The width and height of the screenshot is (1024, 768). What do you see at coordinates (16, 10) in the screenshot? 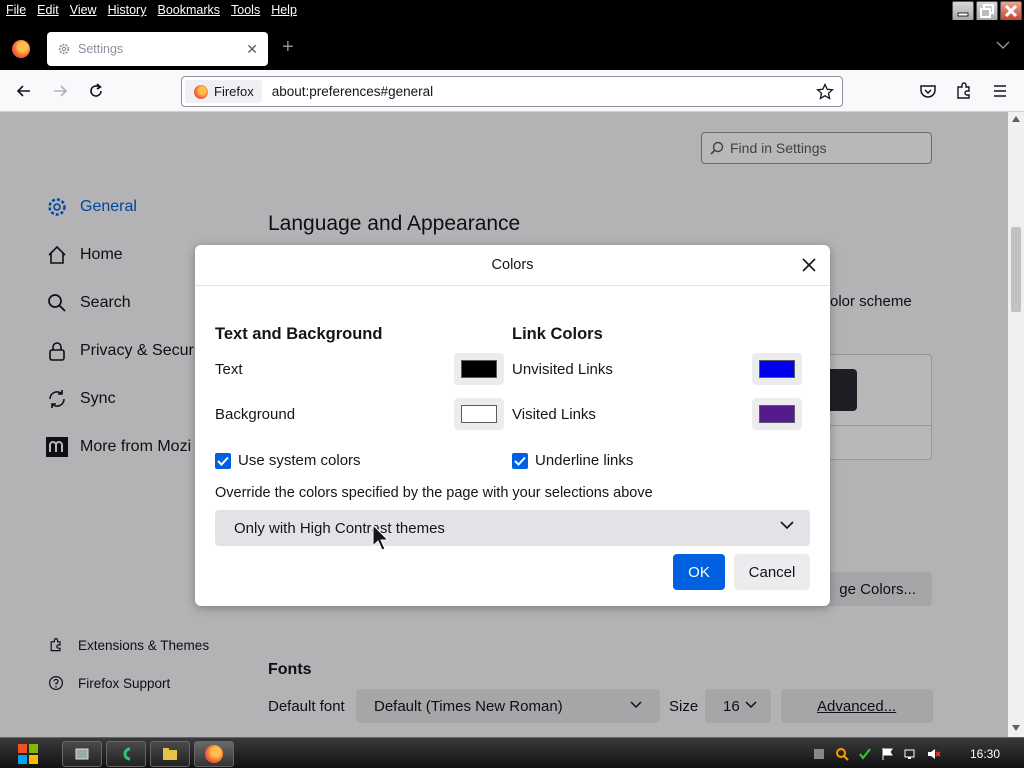
I see `menu-file: File` at bounding box center [16, 10].